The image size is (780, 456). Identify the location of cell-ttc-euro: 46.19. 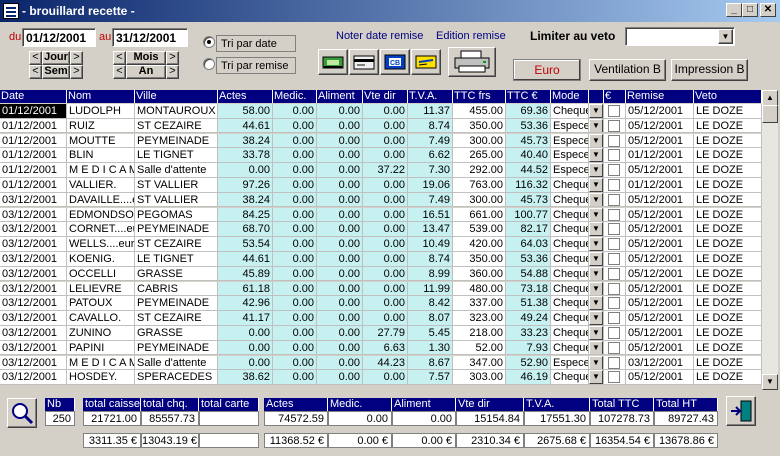
(528, 377).